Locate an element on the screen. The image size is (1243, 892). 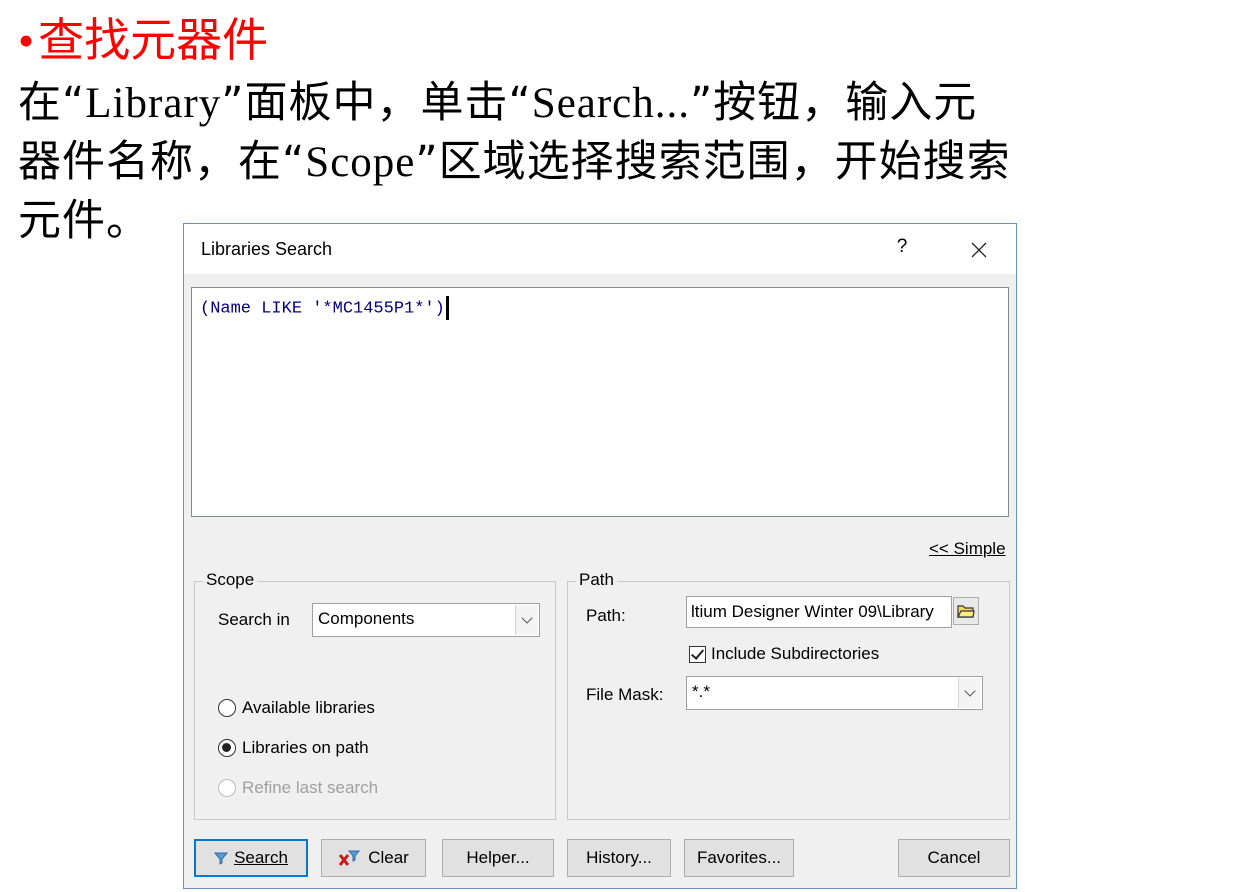
dialog-title: Libraries Search is located at coordinates (267, 249).